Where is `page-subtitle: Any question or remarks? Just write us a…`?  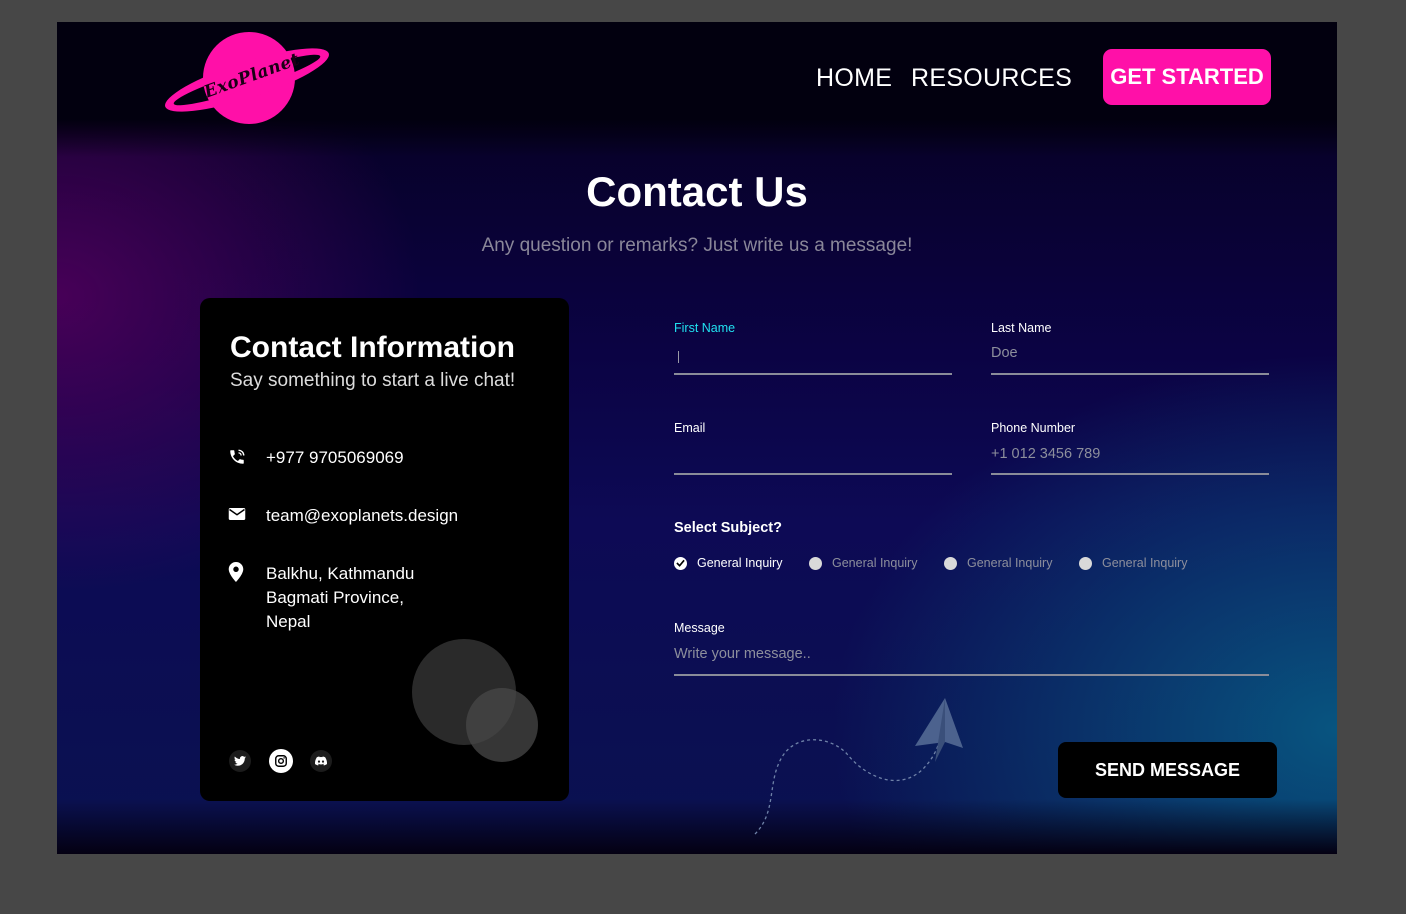
page-subtitle: Any question or remarks? Just write us a… is located at coordinates (697, 245).